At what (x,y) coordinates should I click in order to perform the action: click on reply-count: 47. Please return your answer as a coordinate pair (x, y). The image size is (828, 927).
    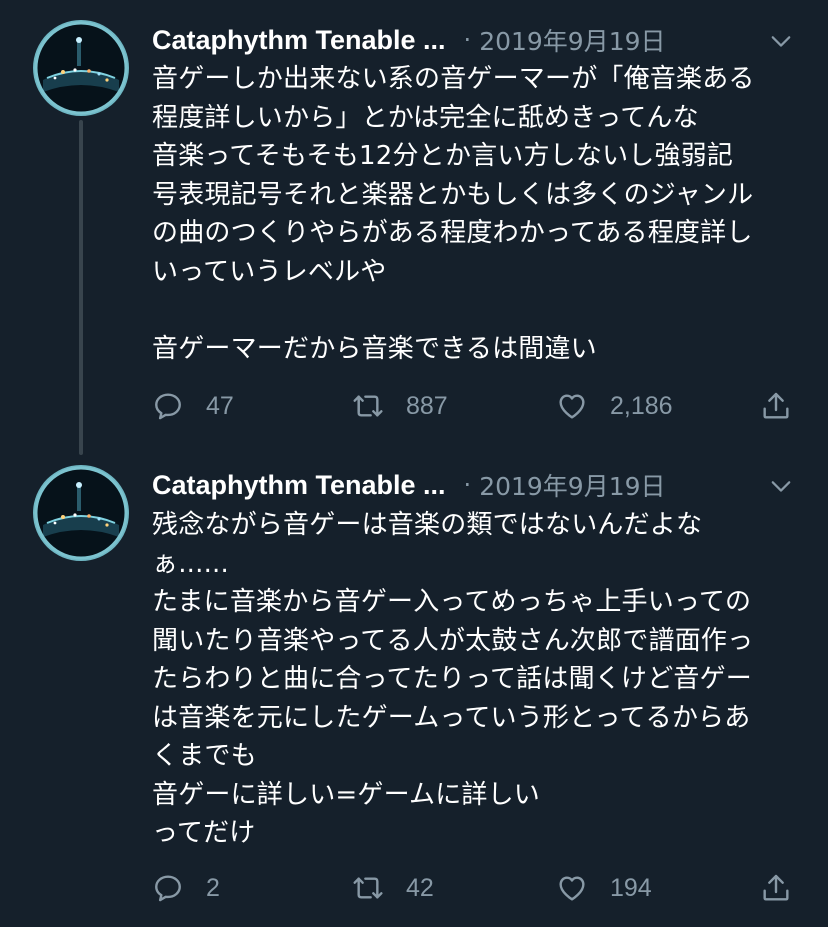
    Looking at the image, I should click on (220, 405).